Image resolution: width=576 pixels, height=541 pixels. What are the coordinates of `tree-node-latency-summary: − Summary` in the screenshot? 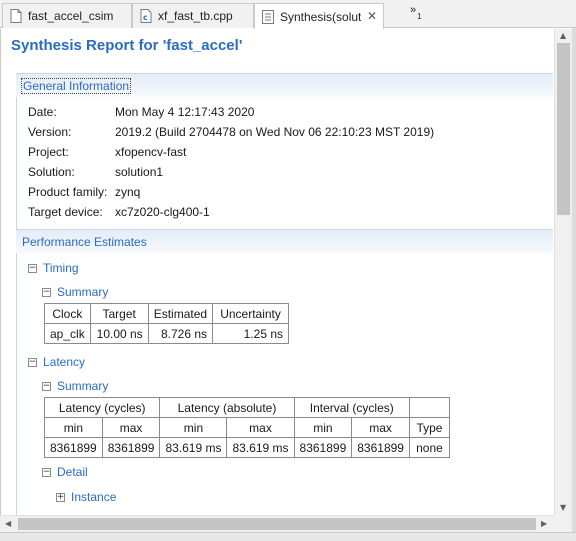 It's located at (75, 386).